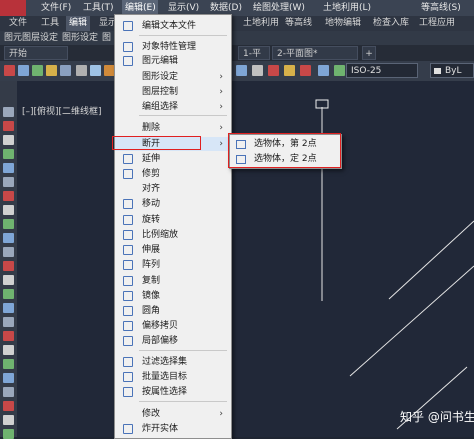 The width and height of the screenshot is (474, 439). What do you see at coordinates (160, 77) in the screenshot?
I see `menu-item-label: 图形设定` at bounding box center [160, 77].